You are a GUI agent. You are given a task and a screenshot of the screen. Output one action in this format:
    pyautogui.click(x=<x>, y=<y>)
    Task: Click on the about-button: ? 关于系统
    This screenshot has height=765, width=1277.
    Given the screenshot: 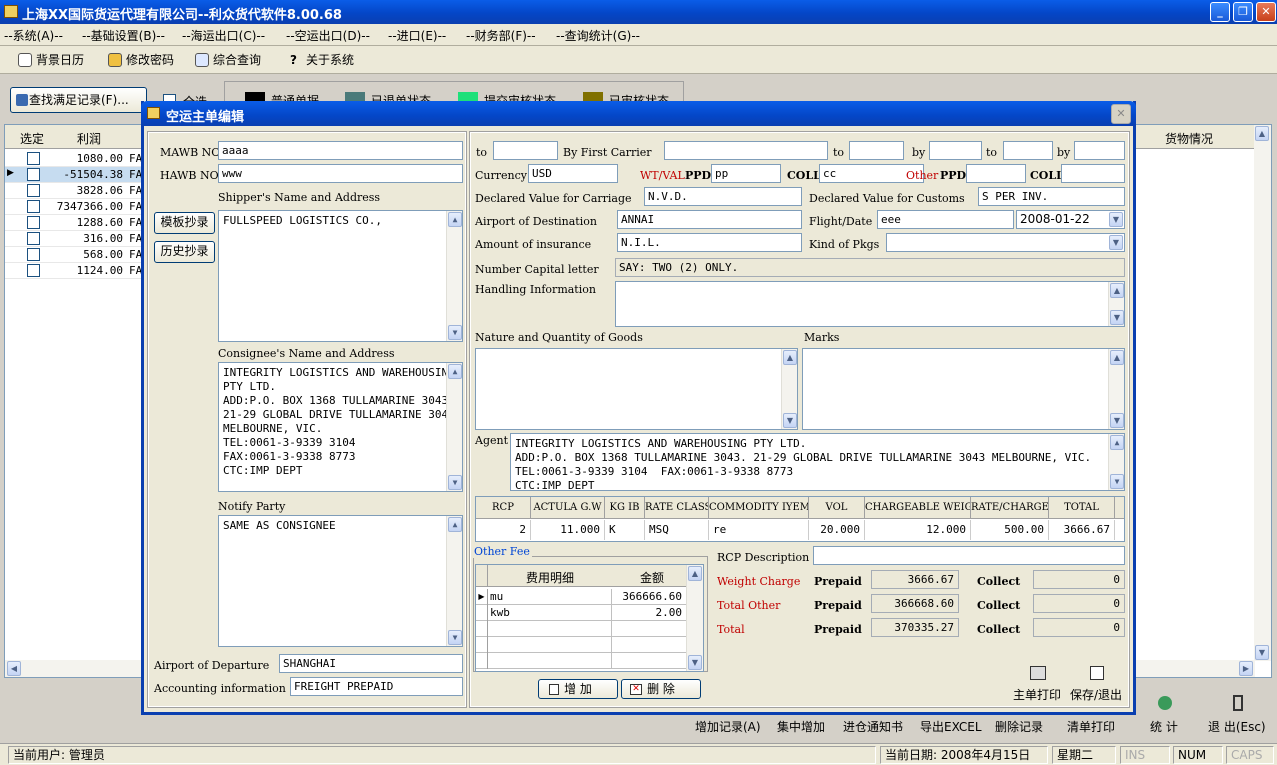 What is the action you would take?
    pyautogui.click(x=320, y=60)
    